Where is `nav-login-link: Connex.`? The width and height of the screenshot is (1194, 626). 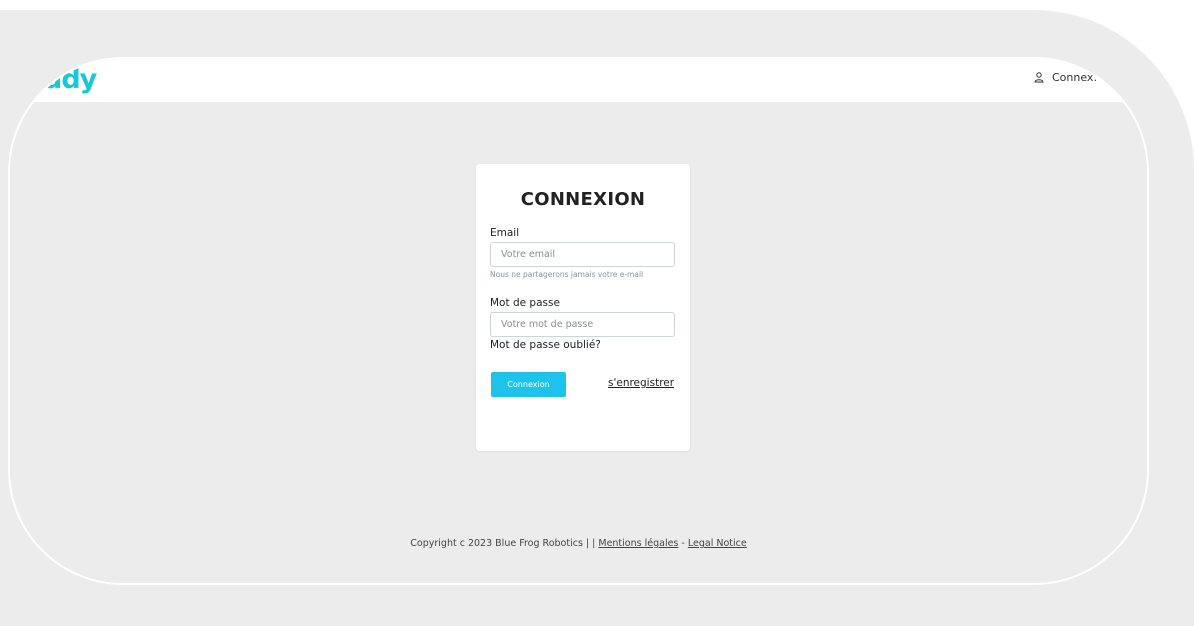 nav-login-link: Connex. is located at coordinates (1065, 77).